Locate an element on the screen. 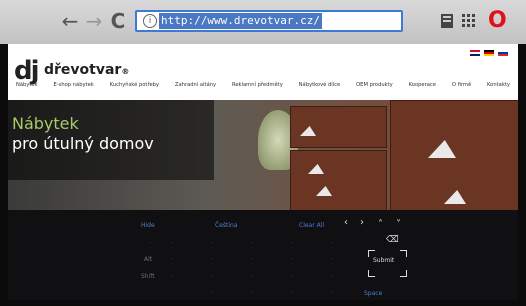 This screenshot has width=526, height=306. logo-name: dřevotvar® is located at coordinates (87, 70).